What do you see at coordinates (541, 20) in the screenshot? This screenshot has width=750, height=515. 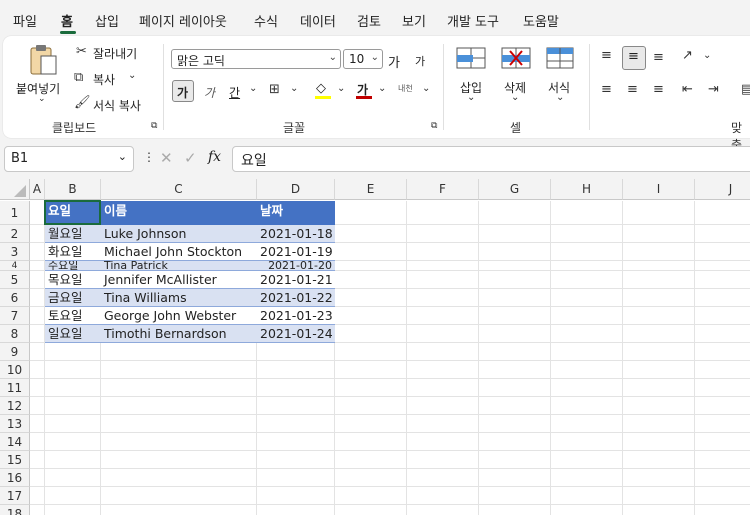 I see `tab-help: 도움말` at bounding box center [541, 20].